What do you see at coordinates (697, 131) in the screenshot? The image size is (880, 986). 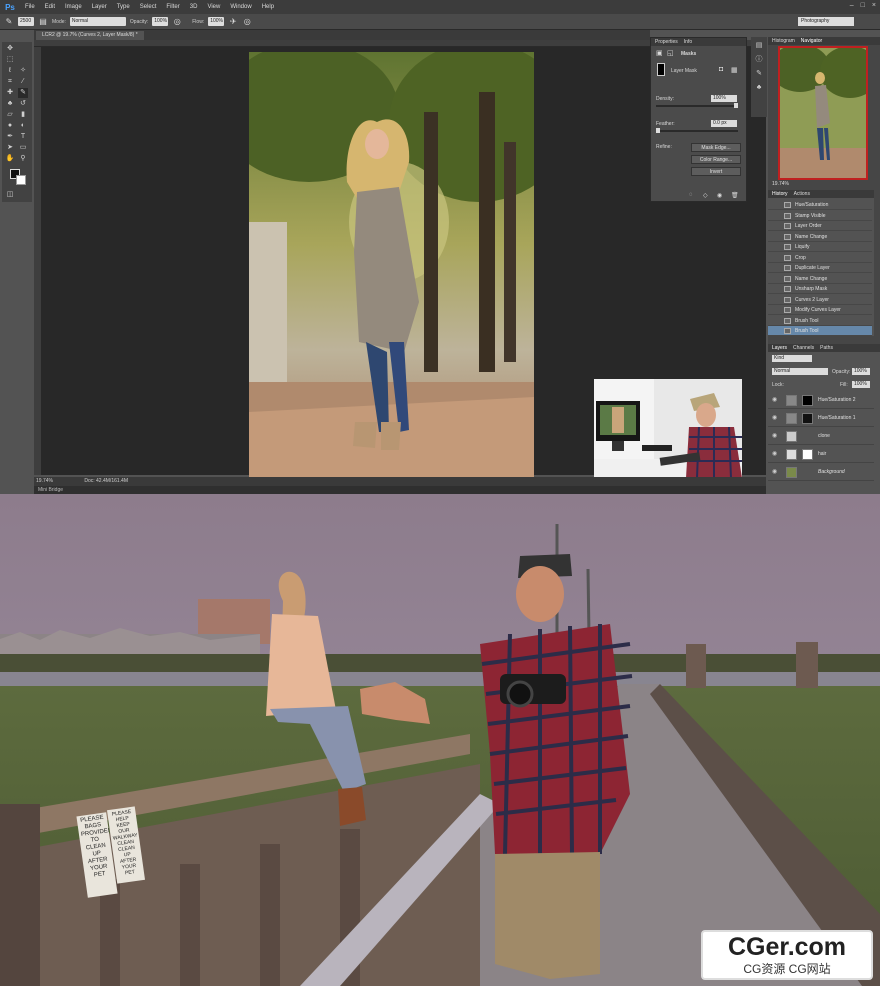 I see `feather-slider` at bounding box center [697, 131].